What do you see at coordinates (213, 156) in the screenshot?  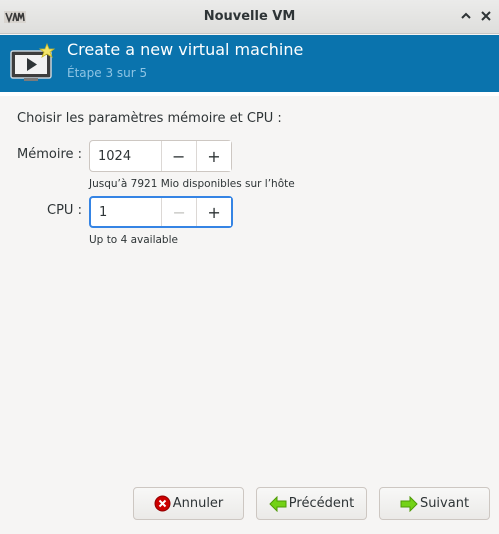 I see `memory-increment-button: +` at bounding box center [213, 156].